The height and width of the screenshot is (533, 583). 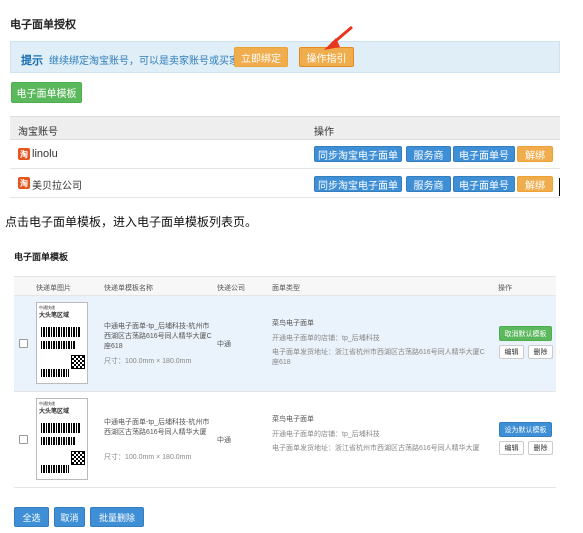 What do you see at coordinates (376, 448) in the screenshot?
I see `waybill-address: 电子面单发货地址：浙江省杭州市西湖区古荡路616号同人精华大厦` at bounding box center [376, 448].